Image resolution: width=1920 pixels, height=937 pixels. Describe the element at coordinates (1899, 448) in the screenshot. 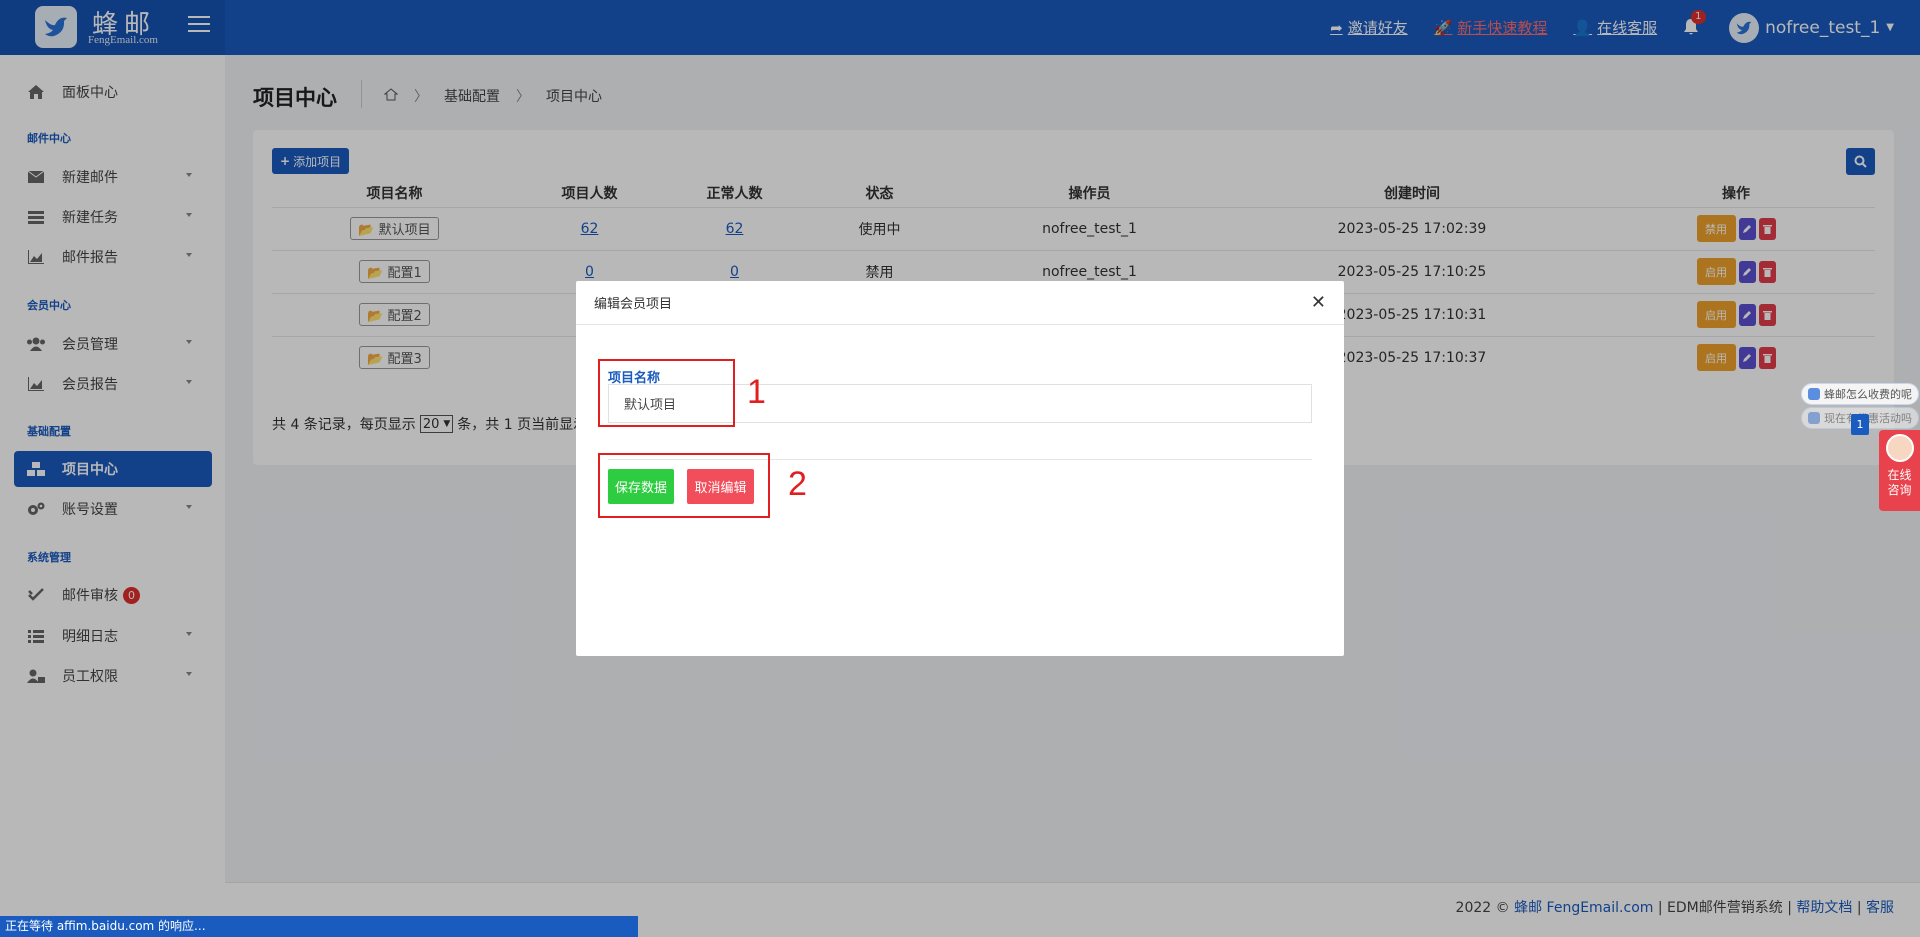

I see `agent-avatar` at that location.